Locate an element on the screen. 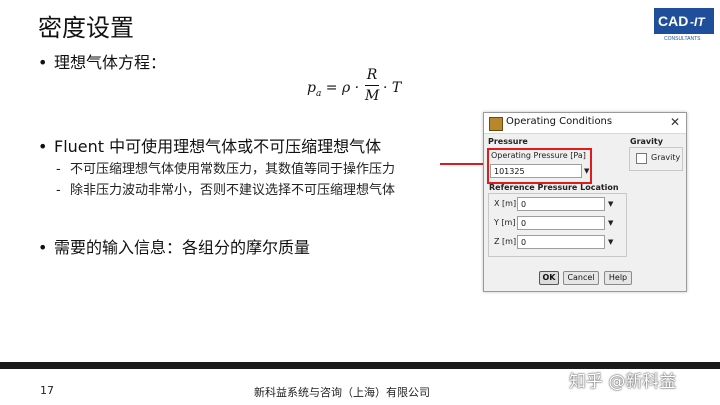  zhihu-watermark: 知乎 @新科益 is located at coordinates (623, 382).